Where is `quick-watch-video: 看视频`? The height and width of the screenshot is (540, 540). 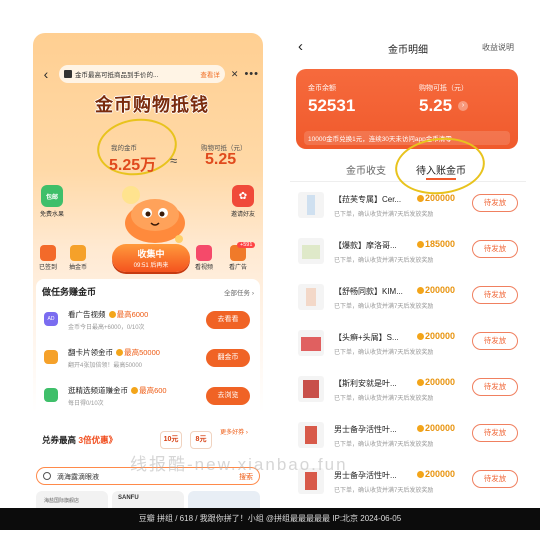 quick-watch-video: 看视频 is located at coordinates (204, 258).